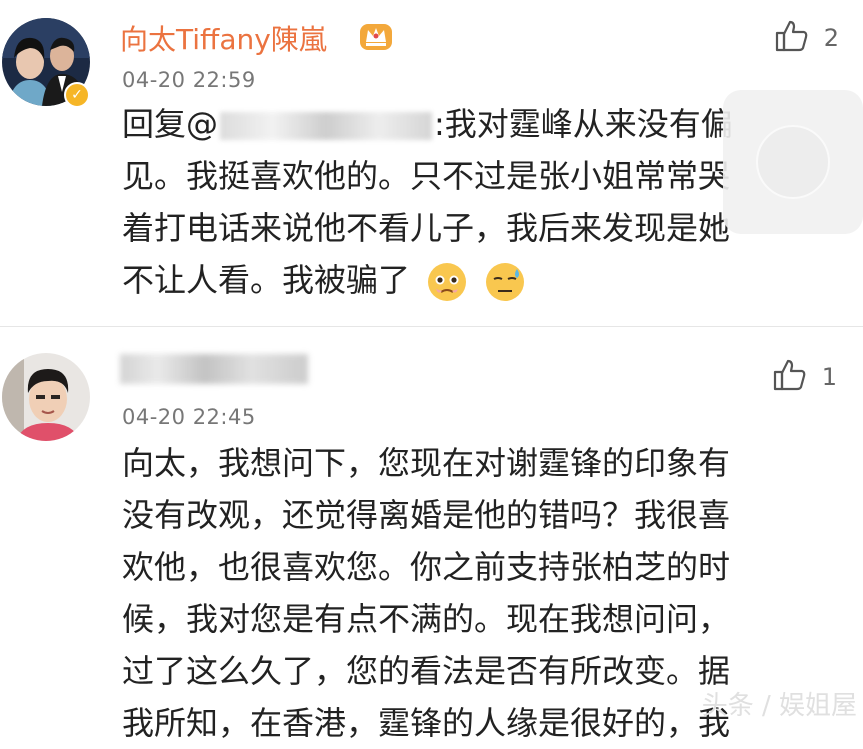 The width and height of the screenshot is (863, 749). Describe the element at coordinates (170, 124) in the screenshot. I see `reply-prefix: 回复@` at that location.